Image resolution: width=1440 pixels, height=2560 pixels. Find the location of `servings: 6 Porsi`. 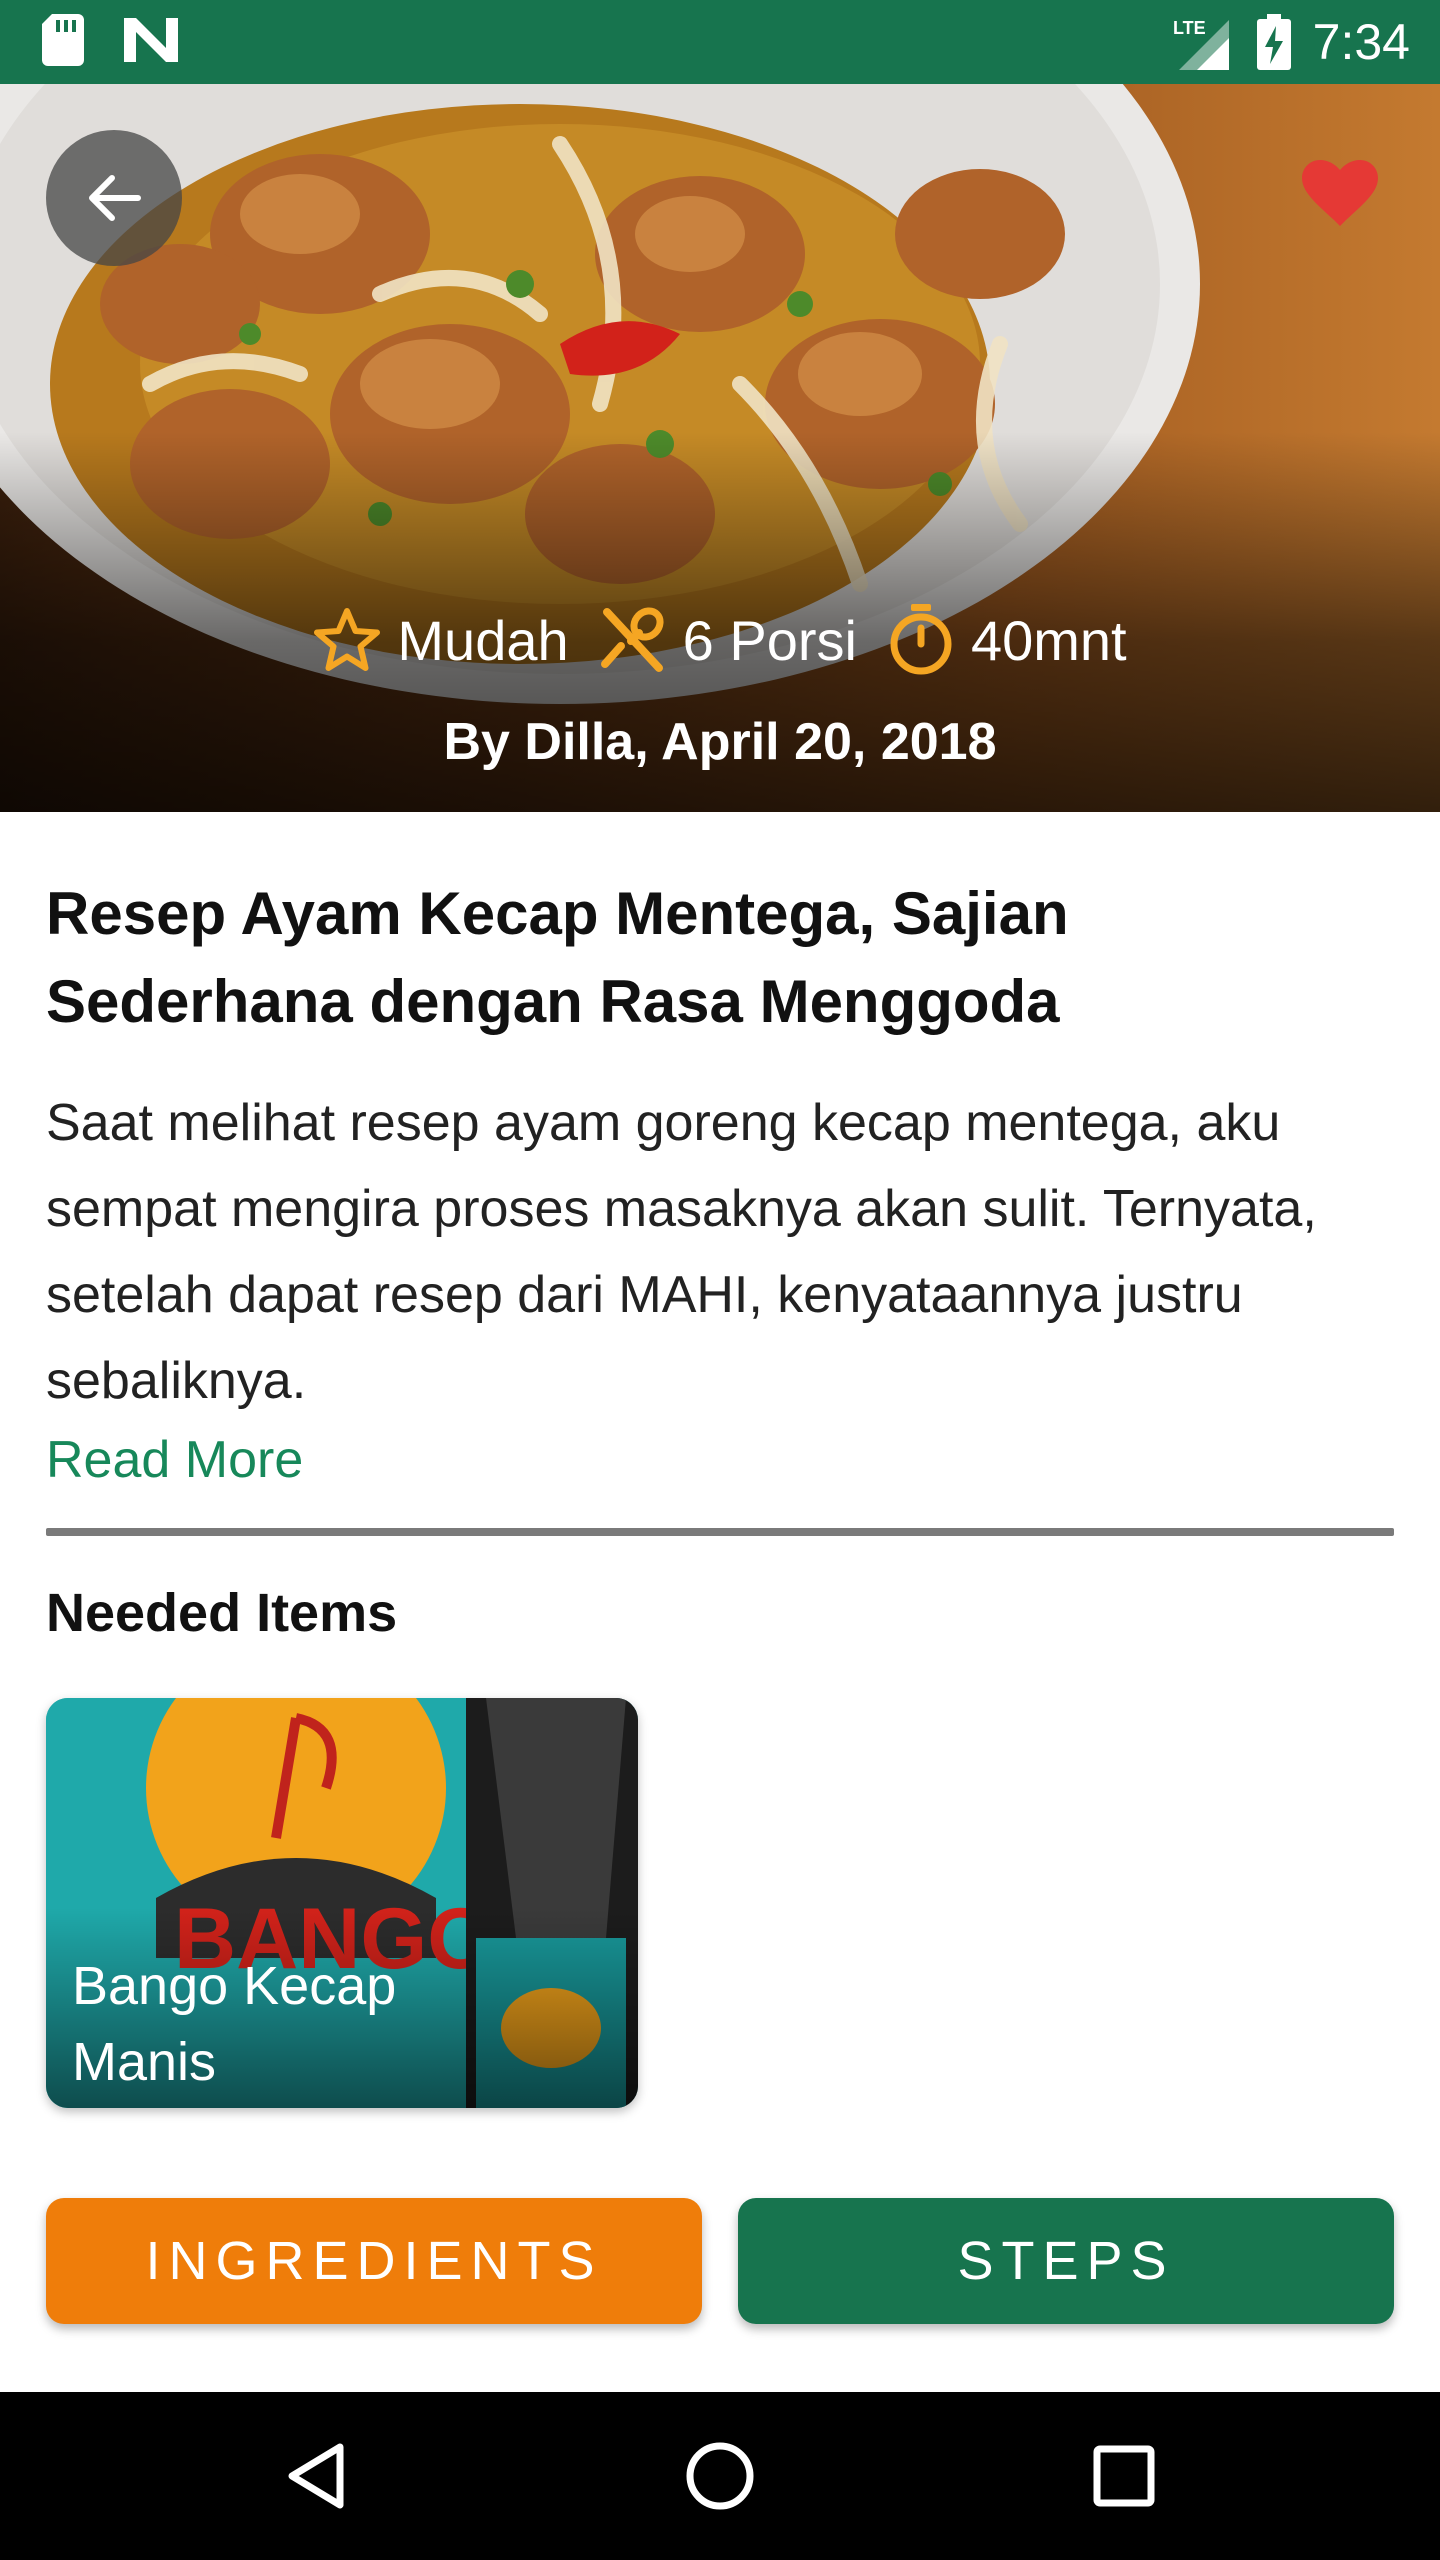

servings: 6 Porsi is located at coordinates (728, 640).